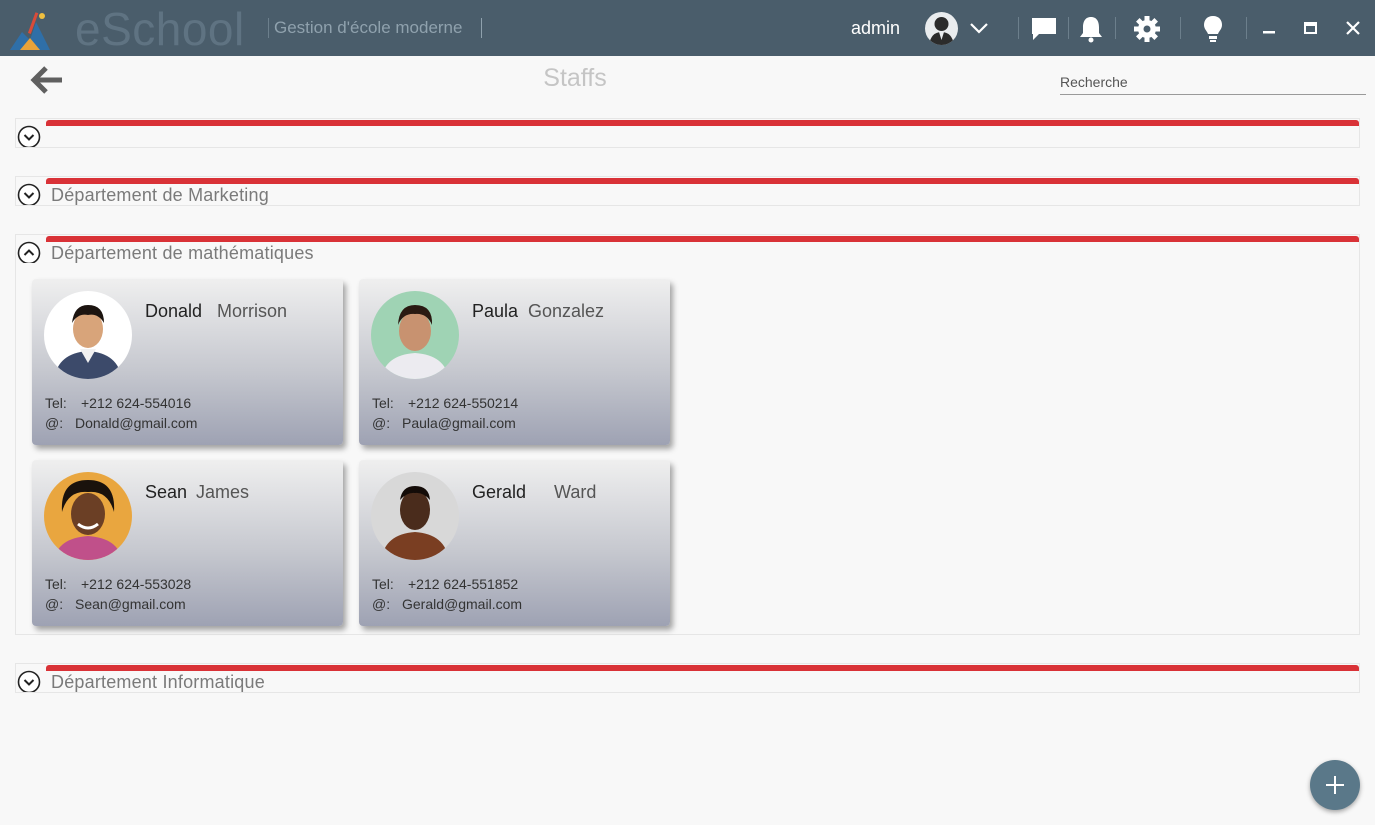  I want to click on department-section: Département de Marketing, so click(687, 191).